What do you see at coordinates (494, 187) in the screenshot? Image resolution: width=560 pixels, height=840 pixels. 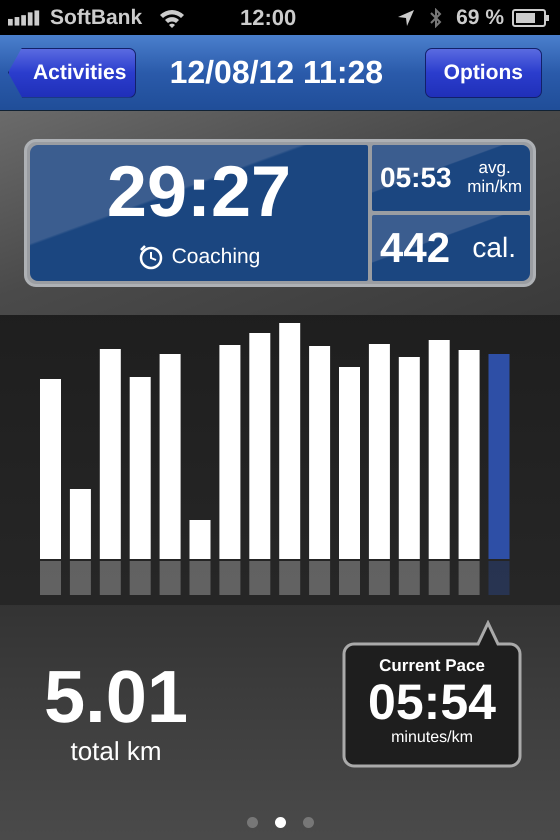 I see `unit-label: min/km` at bounding box center [494, 187].